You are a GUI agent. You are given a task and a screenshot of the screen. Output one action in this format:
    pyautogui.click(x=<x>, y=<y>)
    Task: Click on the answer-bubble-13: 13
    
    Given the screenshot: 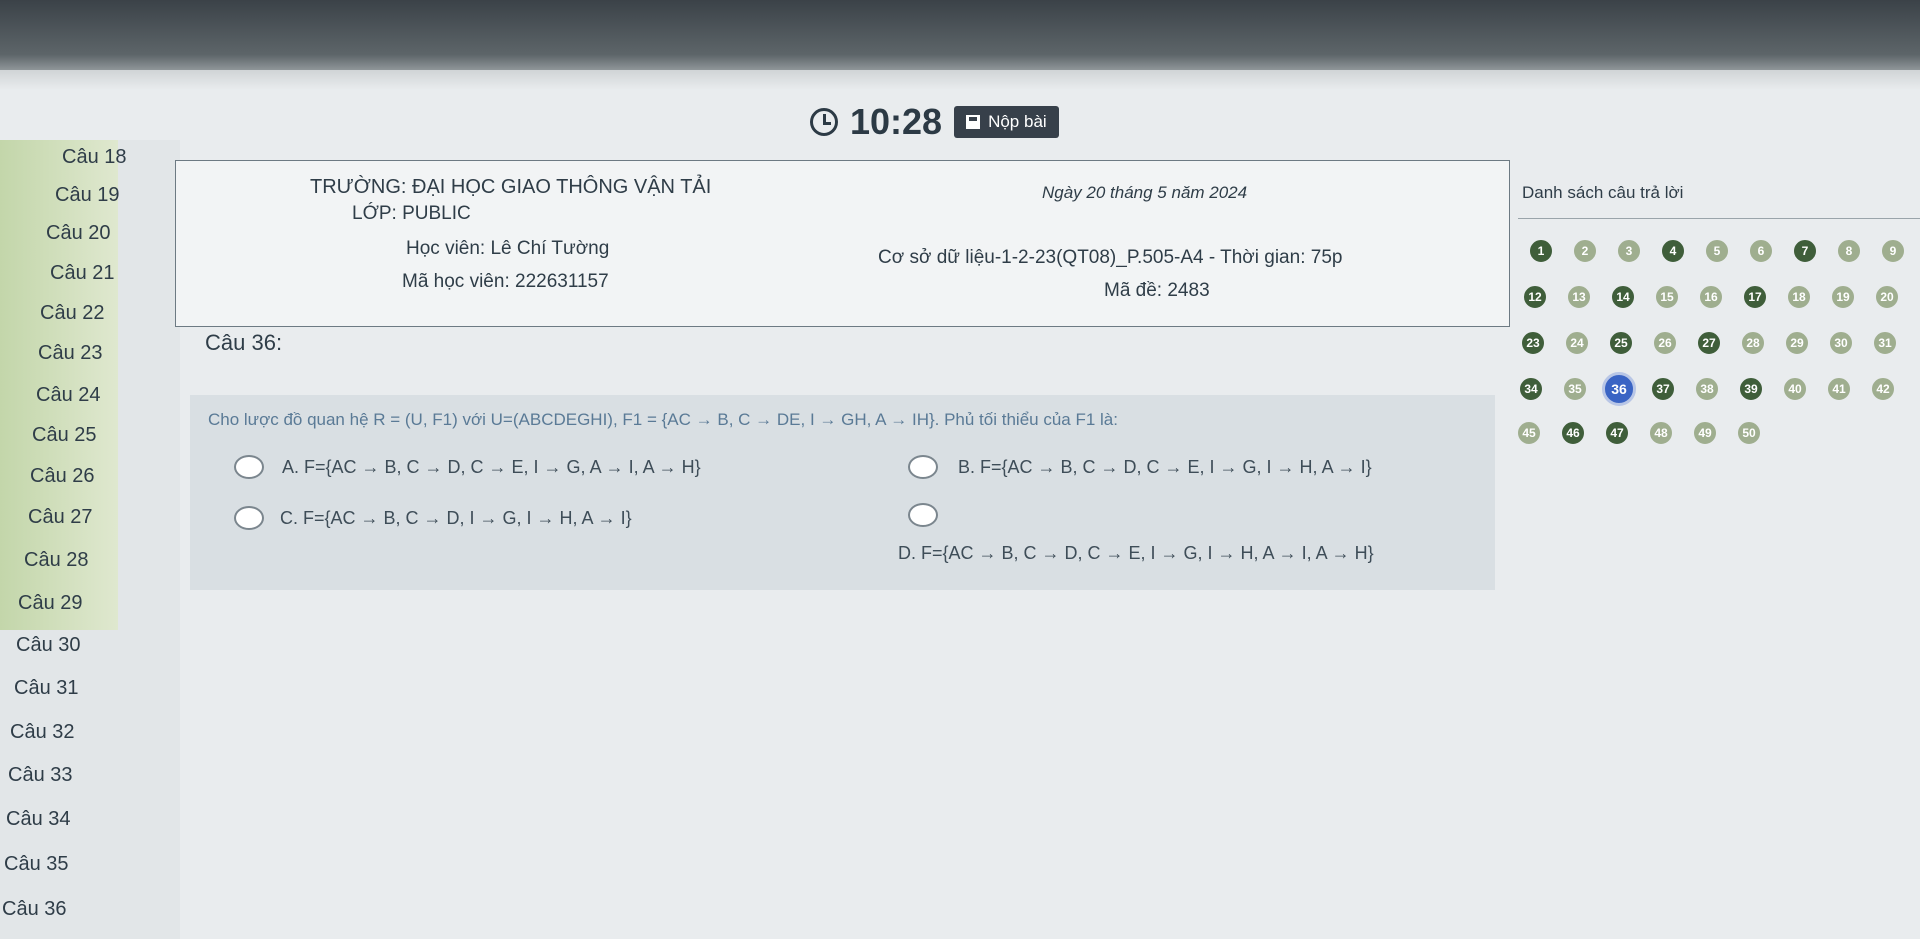 What is the action you would take?
    pyautogui.click(x=1579, y=297)
    